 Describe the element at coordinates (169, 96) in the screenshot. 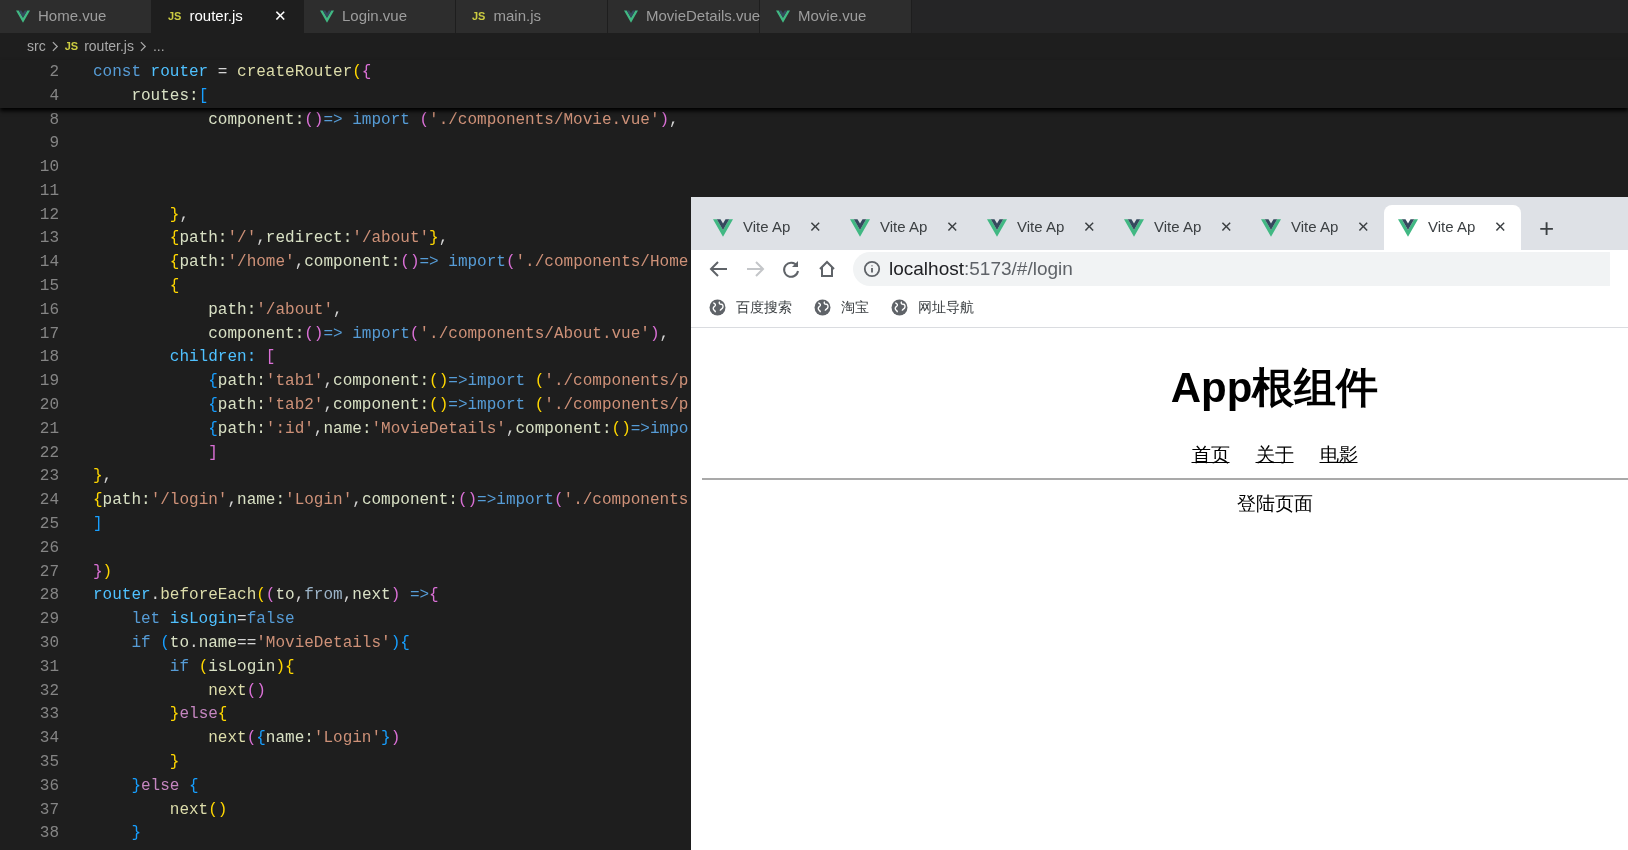

I see `code-line: routes:[` at that location.